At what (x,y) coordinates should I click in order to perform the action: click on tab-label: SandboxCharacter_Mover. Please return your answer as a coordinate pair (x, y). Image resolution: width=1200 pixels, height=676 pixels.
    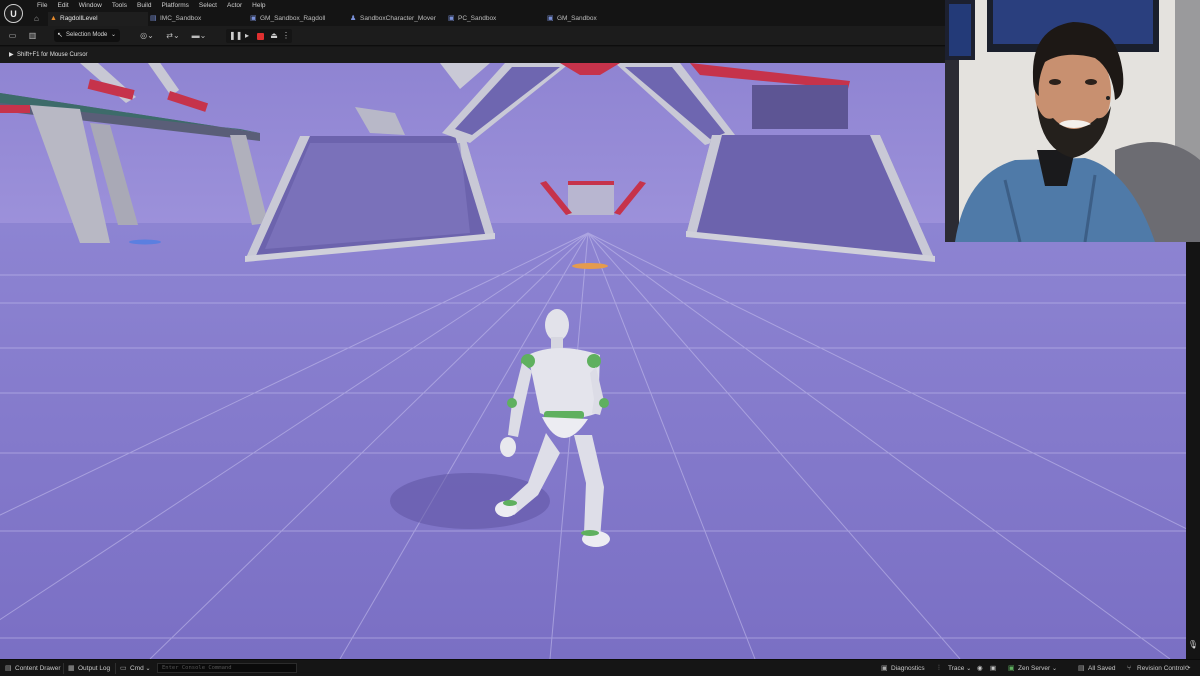
    Looking at the image, I should click on (398, 18).